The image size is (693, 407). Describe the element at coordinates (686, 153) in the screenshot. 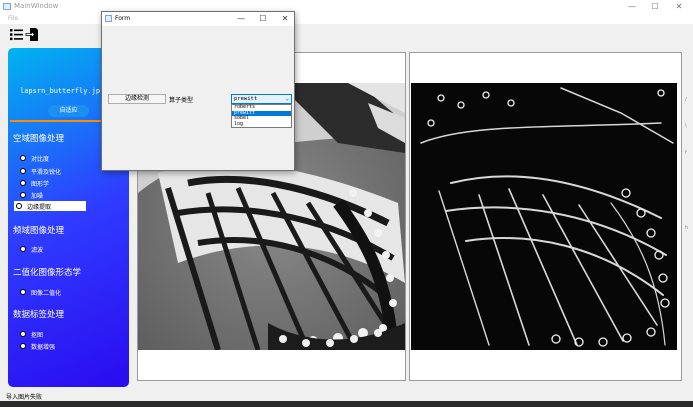

I see `edge-text-3: f` at that location.